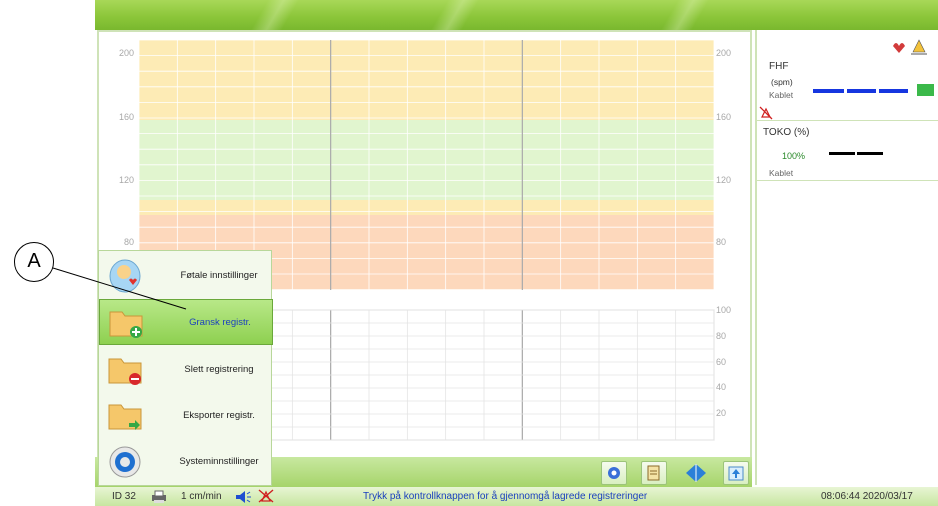 Image resolution: width=938 pixels, height=506 pixels. What do you see at coordinates (124, 496) in the screenshot?
I see `patient-id: ID 32` at bounding box center [124, 496].